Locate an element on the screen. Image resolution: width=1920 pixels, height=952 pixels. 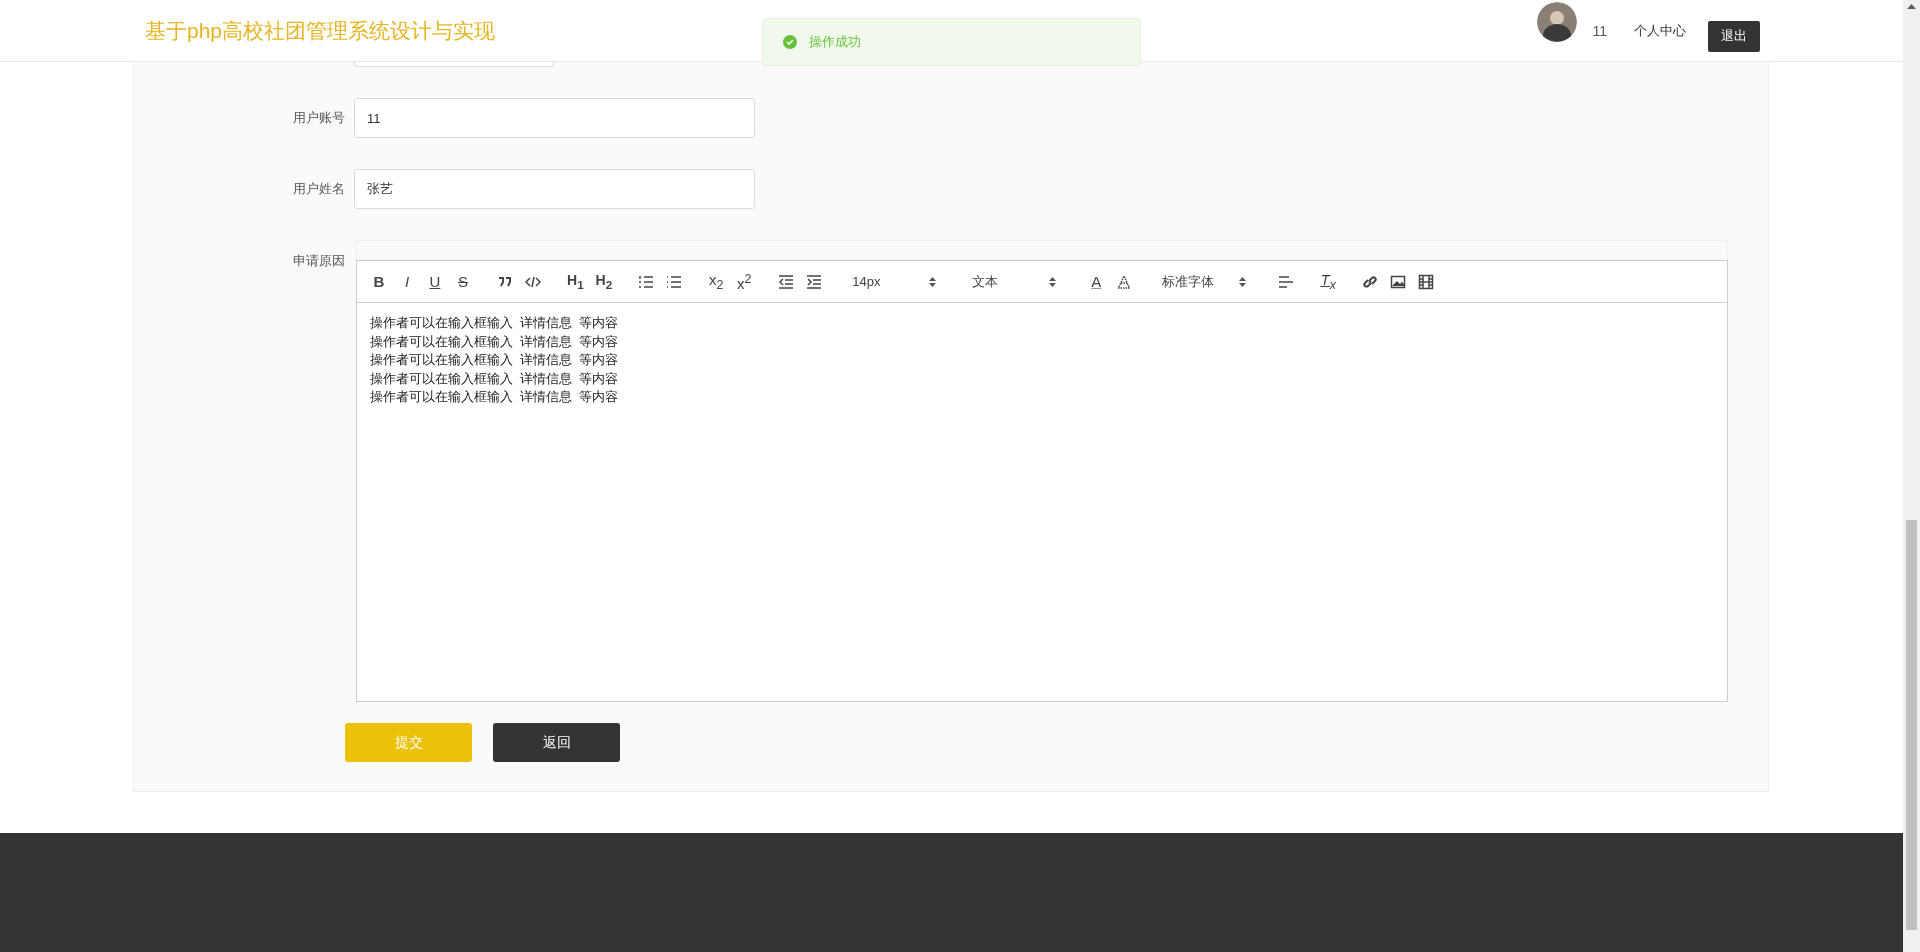
clean-button: T$_{x}$ is located at coordinates (1328, 281).